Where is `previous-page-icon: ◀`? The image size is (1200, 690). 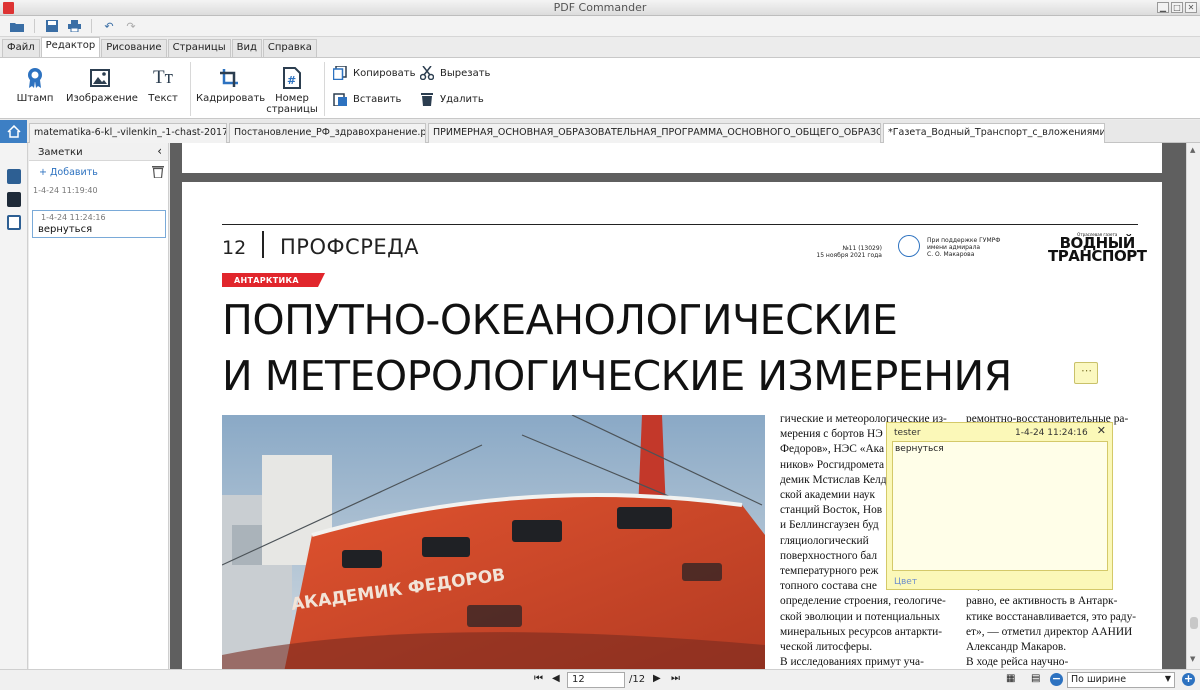 previous-page-icon: ◀ is located at coordinates (556, 678).